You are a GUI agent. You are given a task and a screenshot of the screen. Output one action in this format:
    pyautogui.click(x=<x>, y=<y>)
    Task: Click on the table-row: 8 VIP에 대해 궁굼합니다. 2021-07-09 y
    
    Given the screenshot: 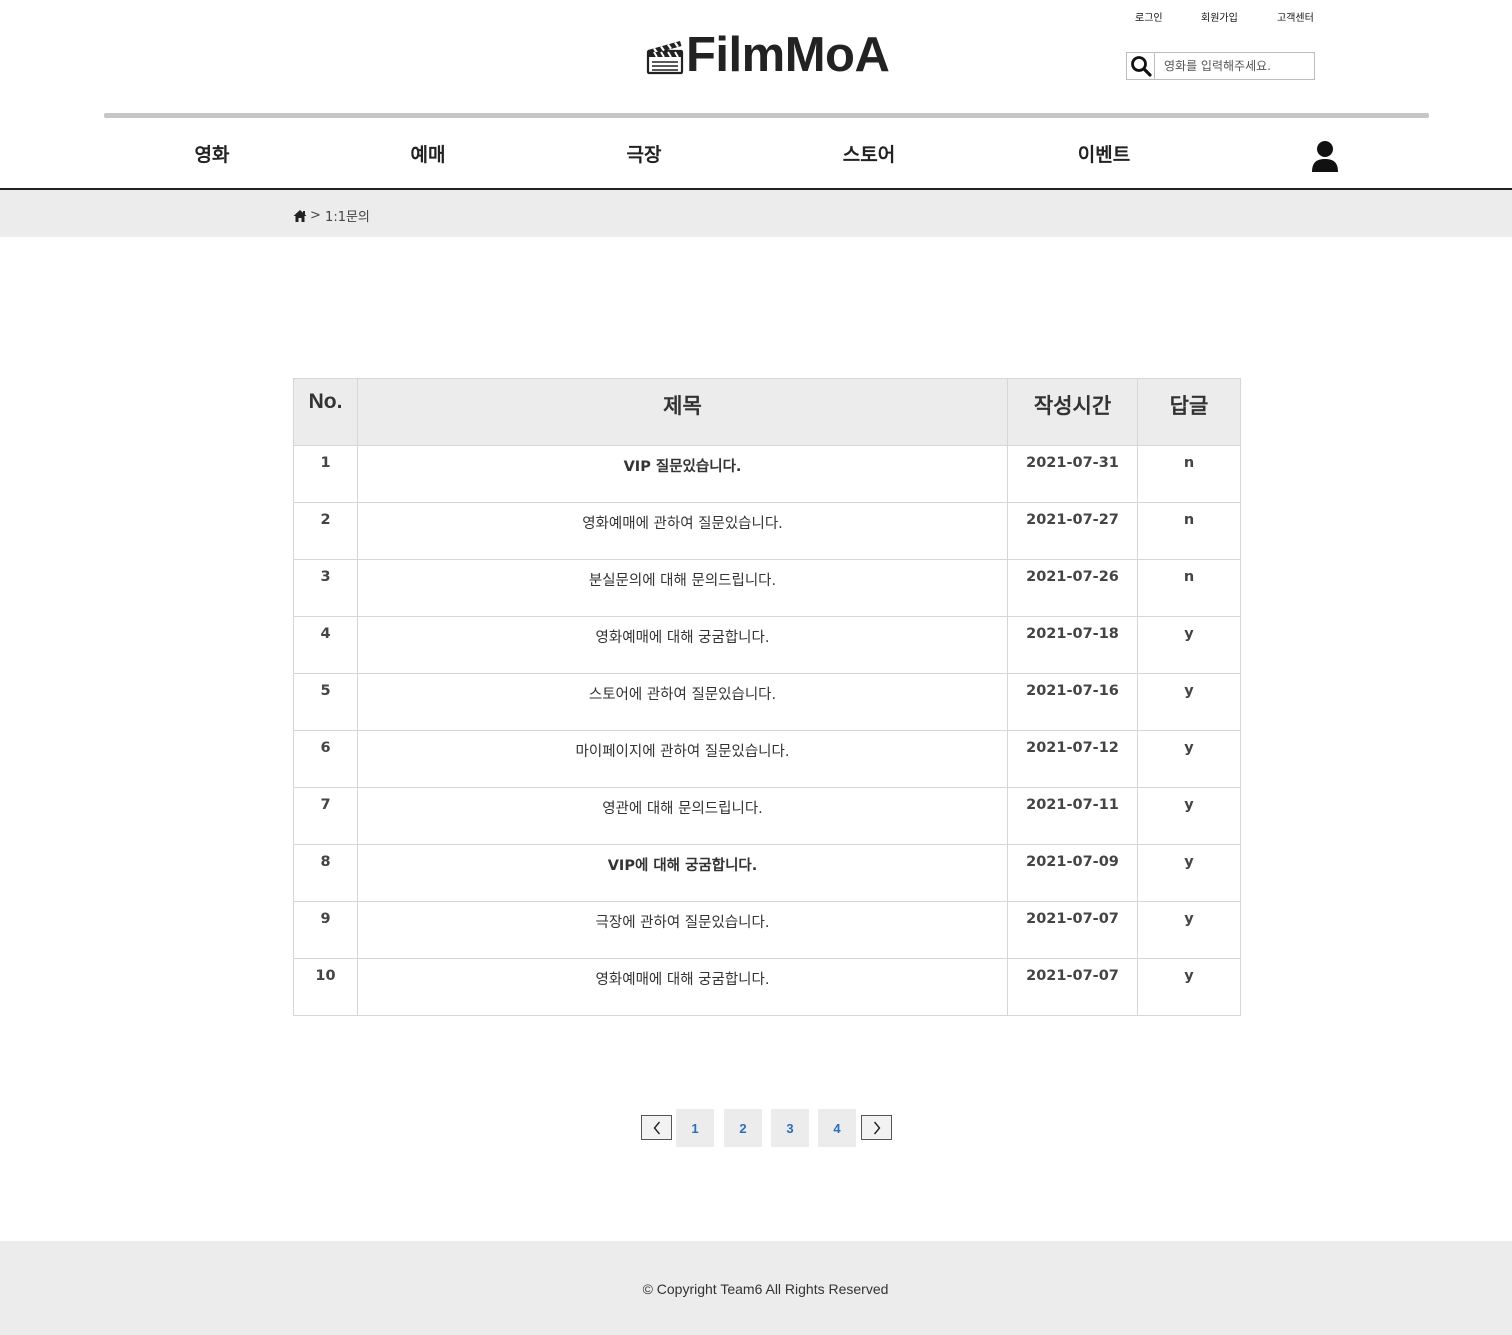 What is the action you would take?
    pyautogui.click(x=767, y=873)
    